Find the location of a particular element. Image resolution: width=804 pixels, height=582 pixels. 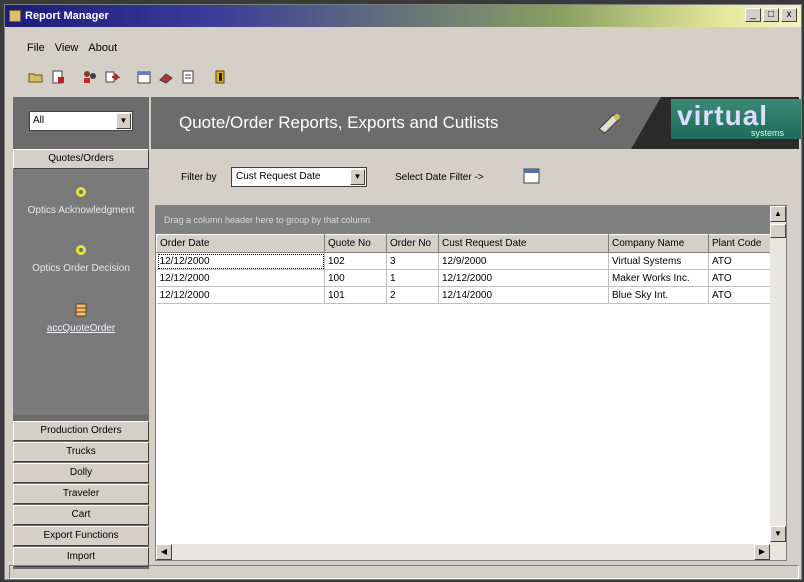

table-cell: 1 is located at coordinates (412, 278).